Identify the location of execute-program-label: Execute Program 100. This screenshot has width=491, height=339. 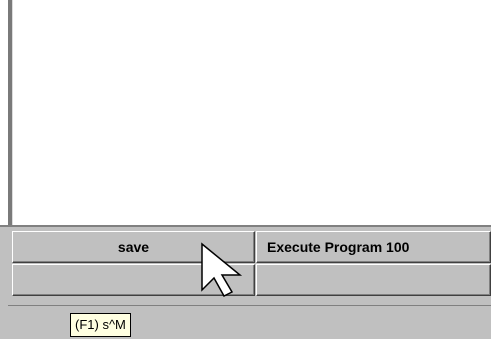
(338, 247).